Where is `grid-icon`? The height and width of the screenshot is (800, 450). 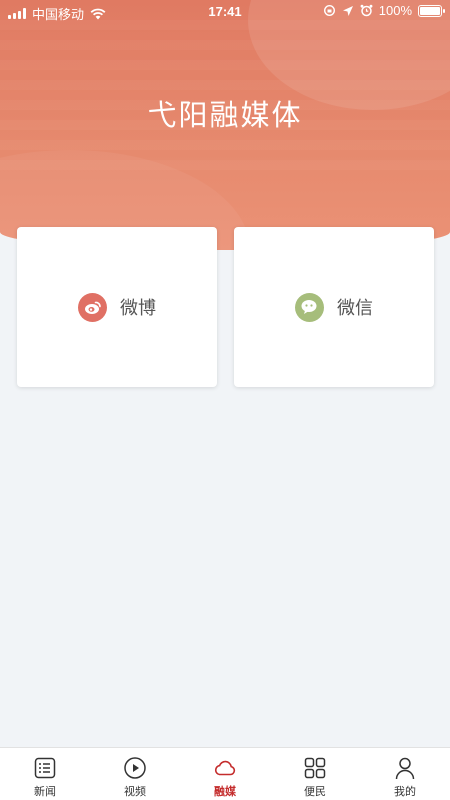
grid-icon is located at coordinates (315, 768).